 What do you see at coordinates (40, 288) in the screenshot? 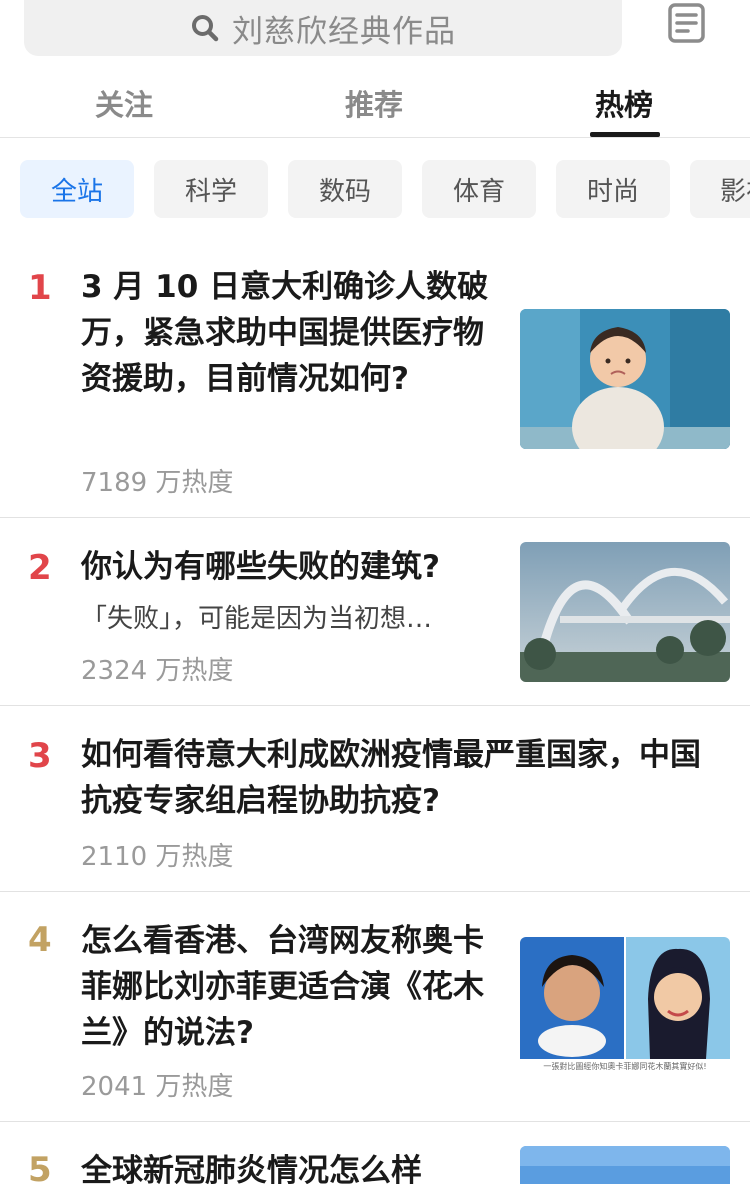
I see `rank-number: 1` at bounding box center [40, 288].